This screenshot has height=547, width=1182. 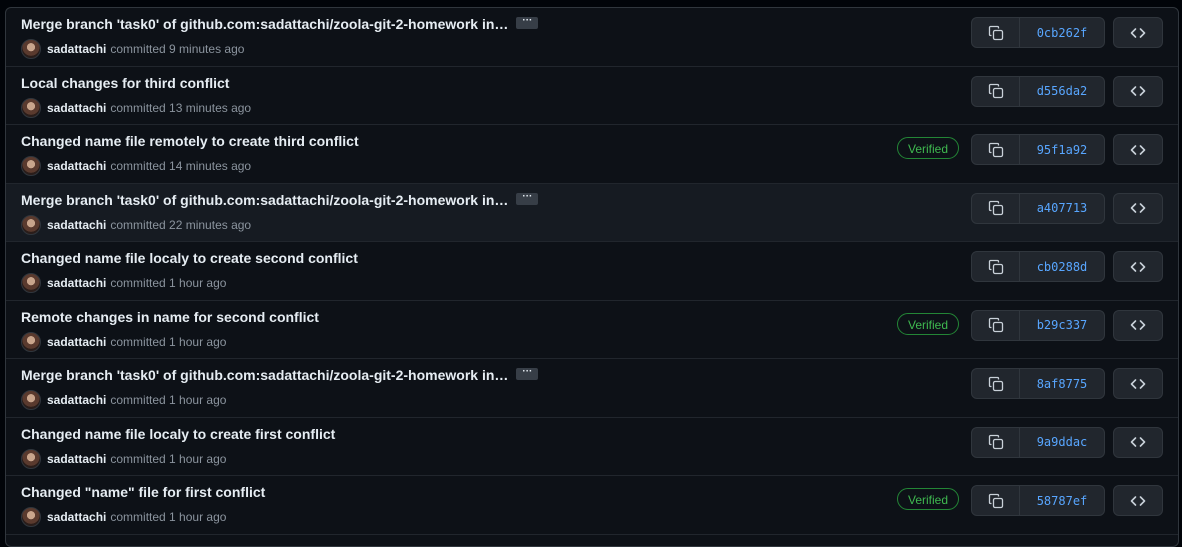 I want to click on commit-sha-link: 95f1a92, so click(x=1062, y=149).